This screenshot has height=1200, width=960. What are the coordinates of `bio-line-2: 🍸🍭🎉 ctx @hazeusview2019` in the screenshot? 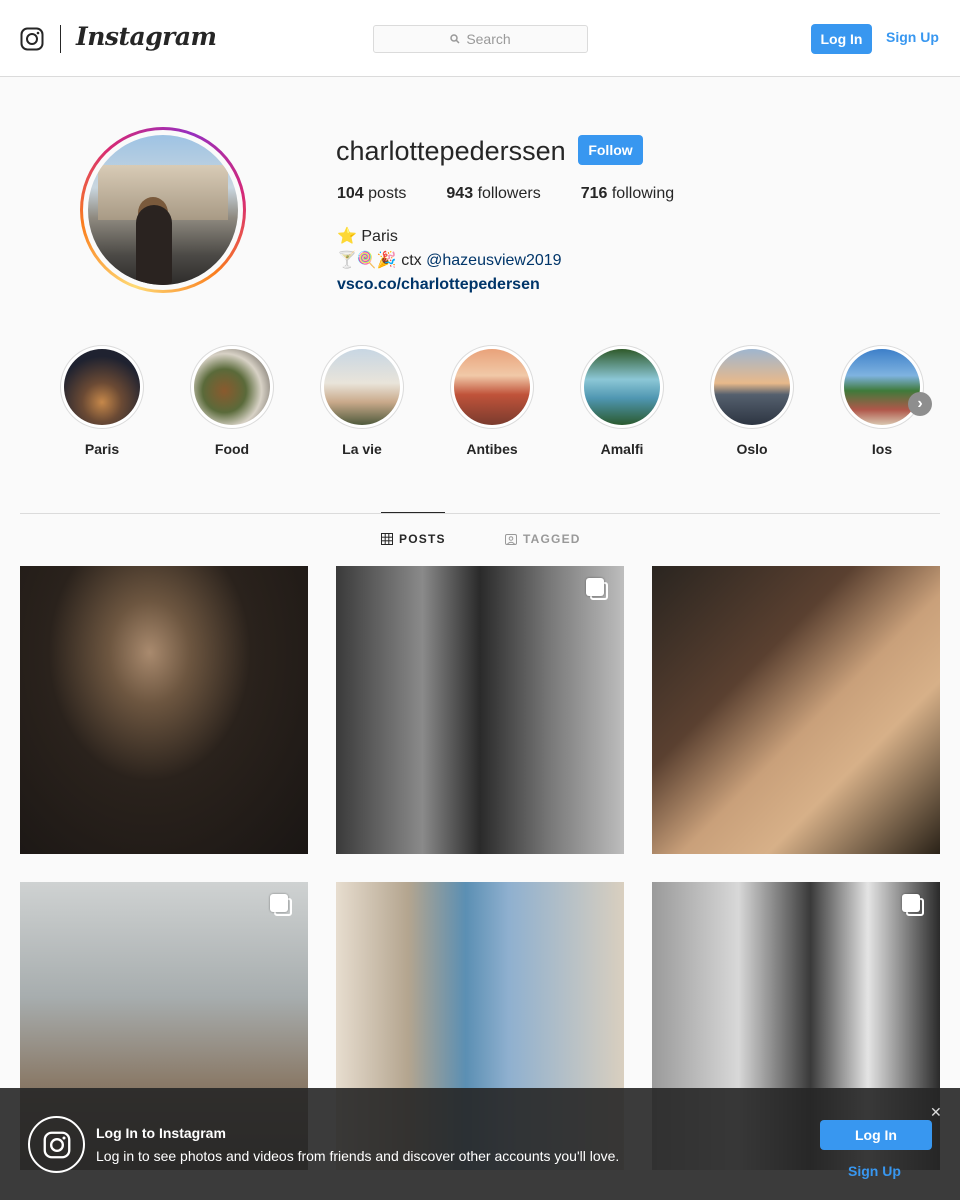 It's located at (449, 261).